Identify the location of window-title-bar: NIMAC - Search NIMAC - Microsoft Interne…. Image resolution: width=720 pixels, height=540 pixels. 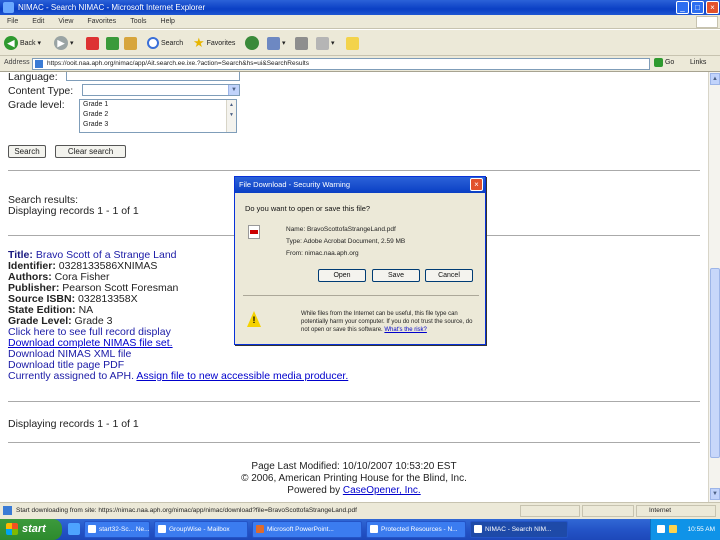
(360, 7).